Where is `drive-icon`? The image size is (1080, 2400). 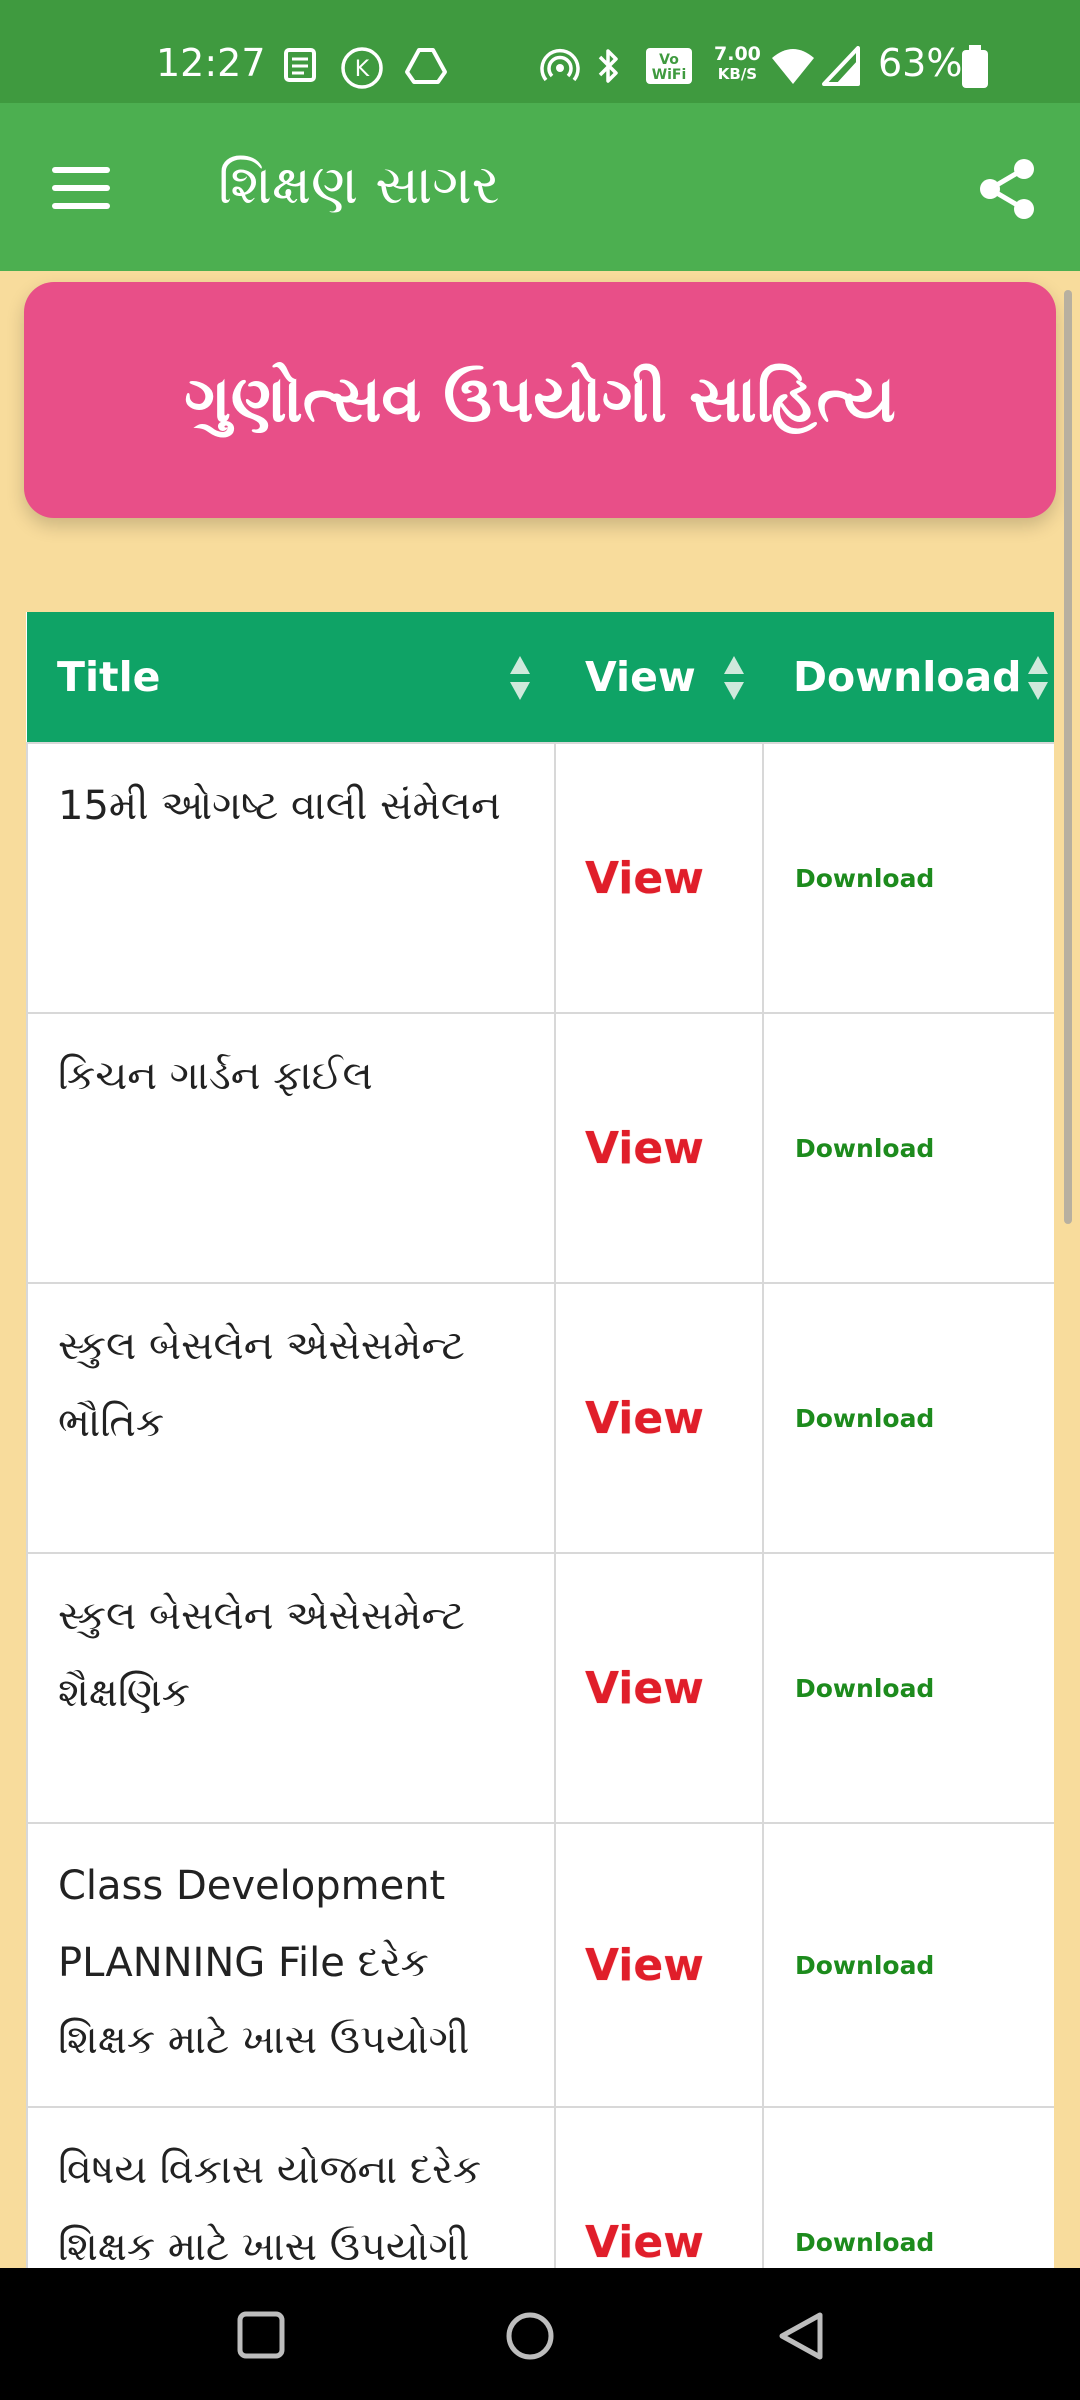 drive-icon is located at coordinates (426, 66).